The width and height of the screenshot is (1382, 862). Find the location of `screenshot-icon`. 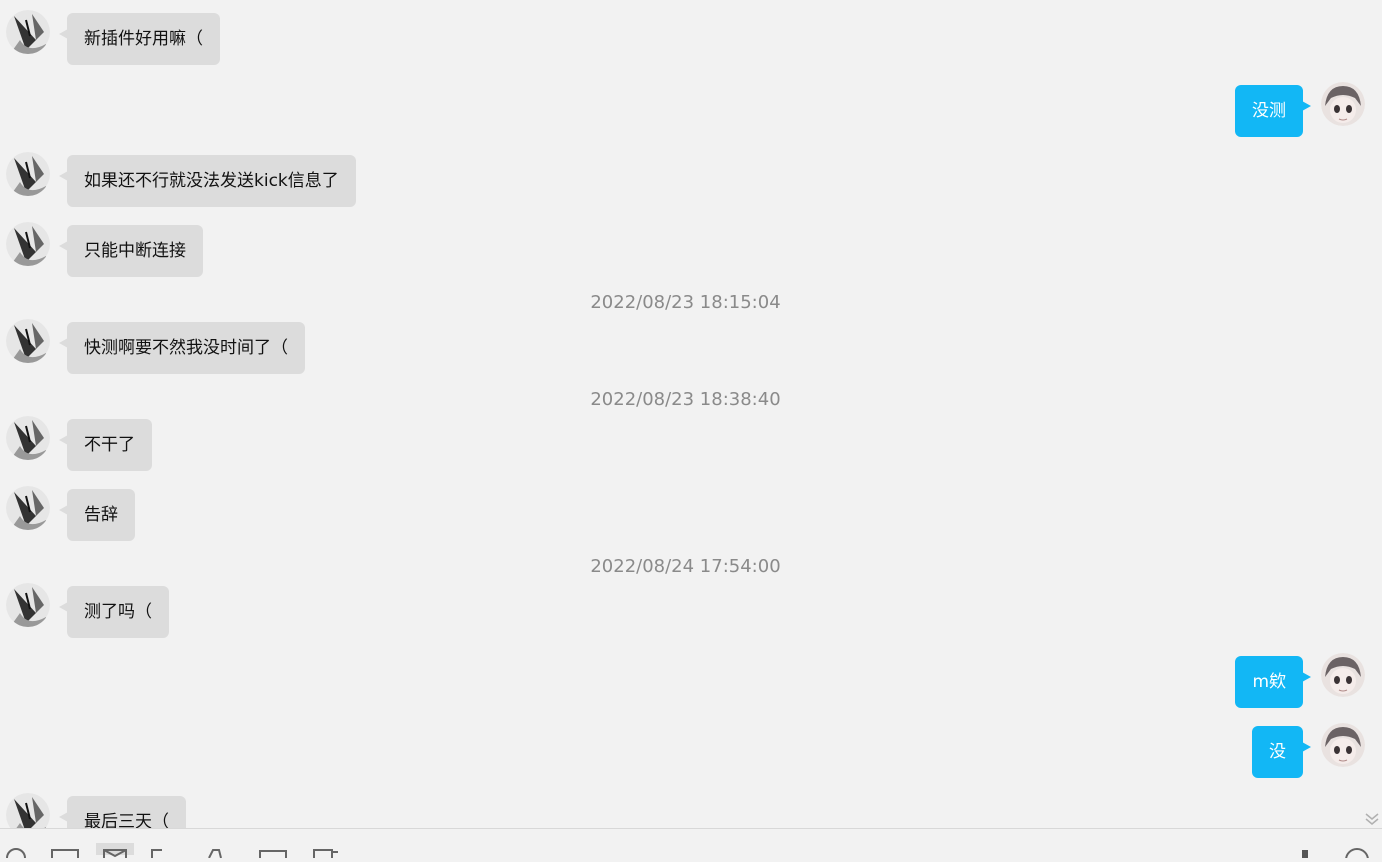

screenshot-icon is located at coordinates (64, 850).